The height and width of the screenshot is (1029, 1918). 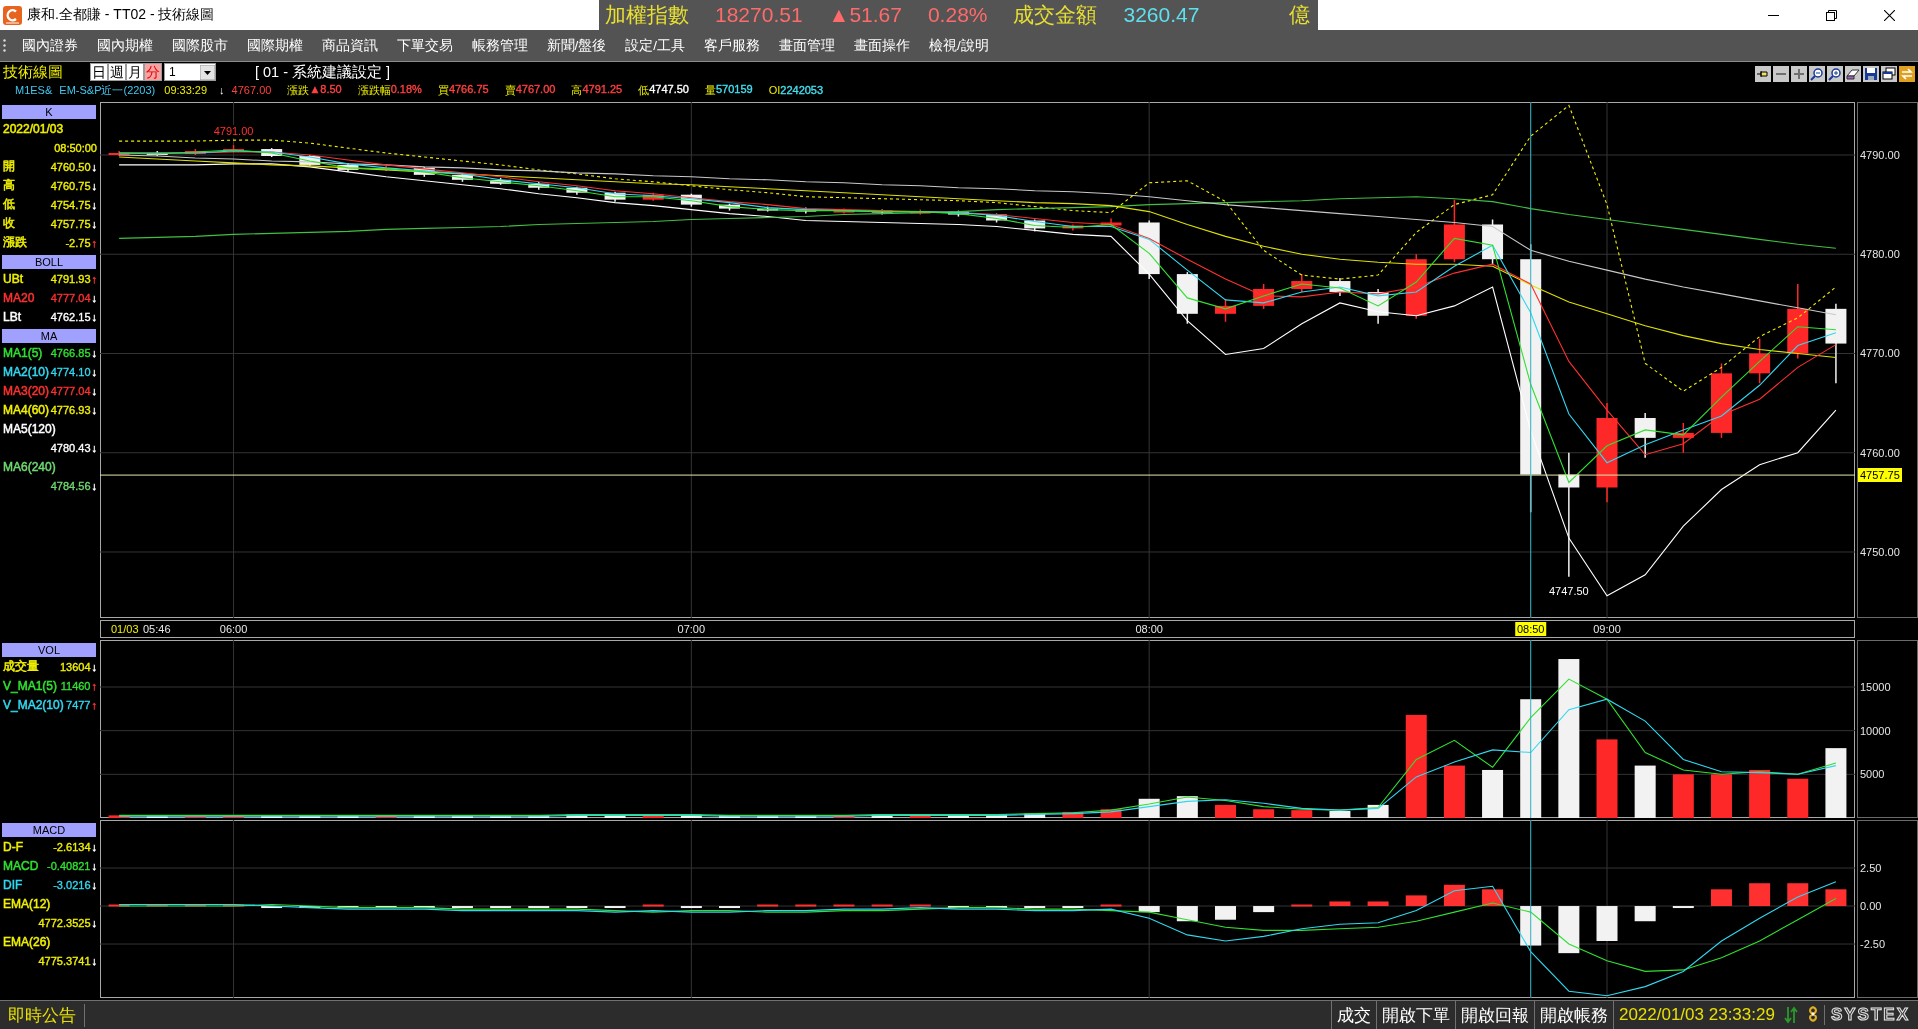 What do you see at coordinates (49, 830) in the screenshot?
I see `indicator-header: MACD` at bounding box center [49, 830].